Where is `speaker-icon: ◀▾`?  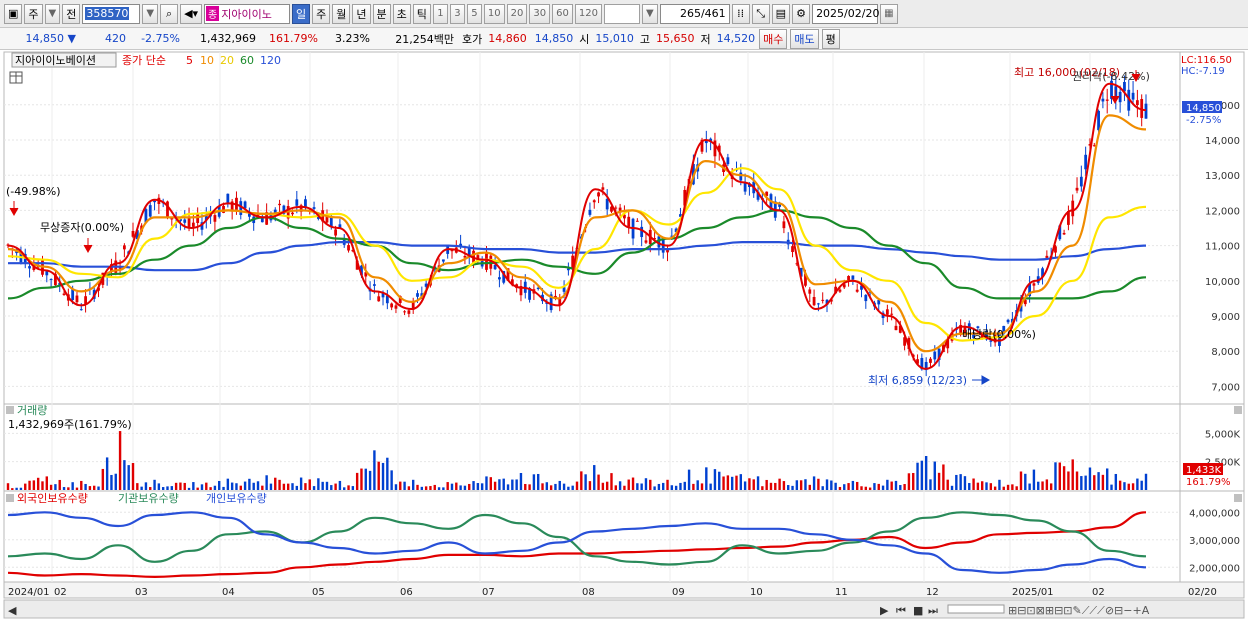 speaker-icon: ◀▾ is located at coordinates (191, 13).